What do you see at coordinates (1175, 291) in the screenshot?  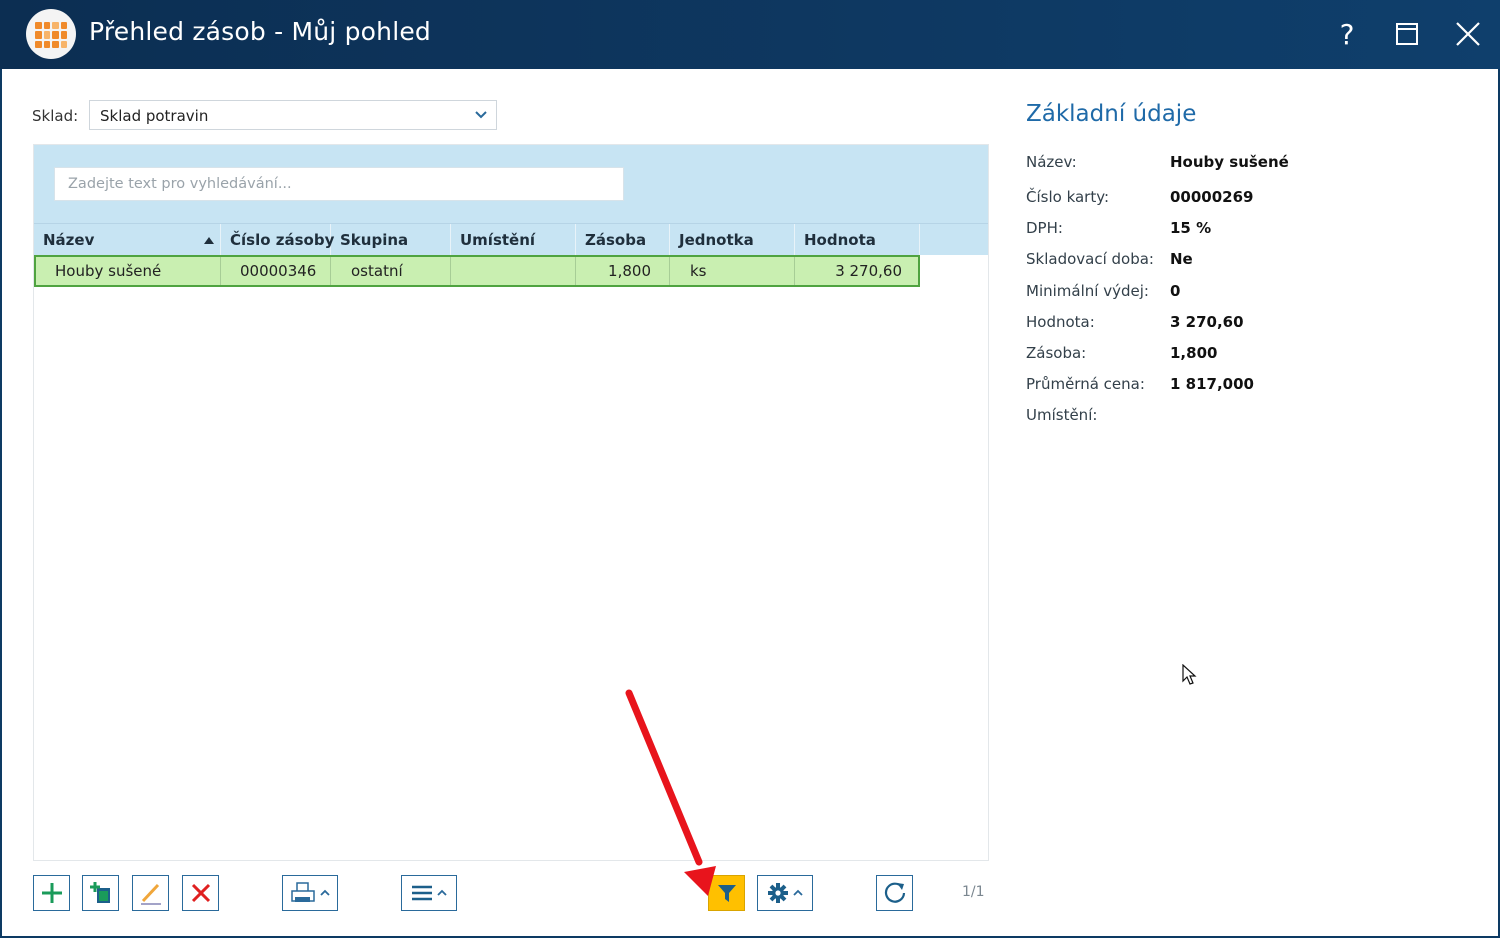 I see `detail-value-minimalni-vydej: 0` at bounding box center [1175, 291].